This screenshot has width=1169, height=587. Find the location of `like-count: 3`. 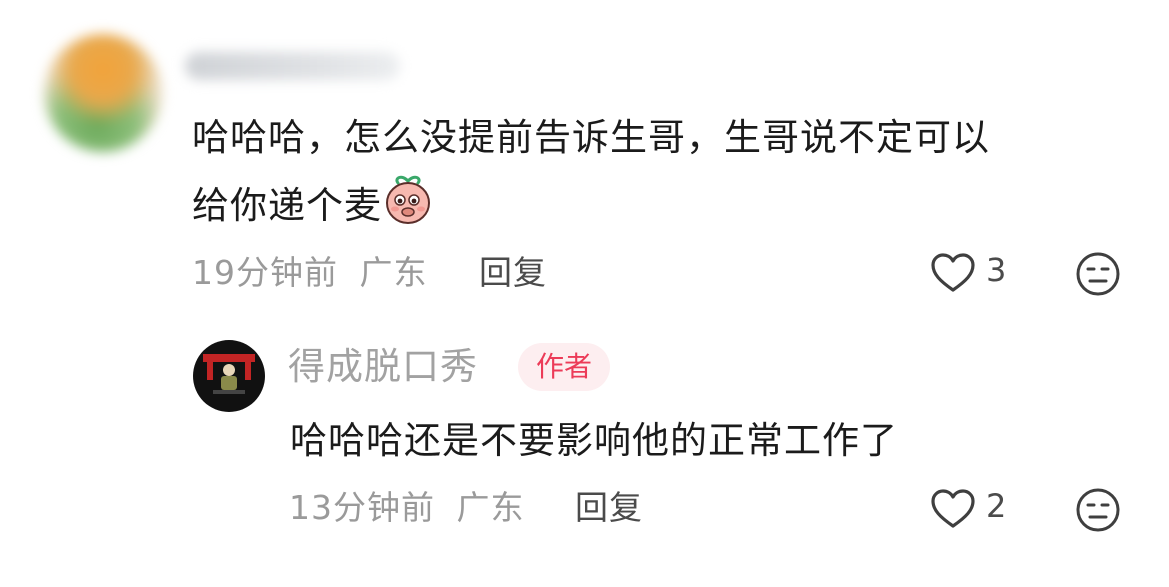

like-count: 3 is located at coordinates (996, 270).